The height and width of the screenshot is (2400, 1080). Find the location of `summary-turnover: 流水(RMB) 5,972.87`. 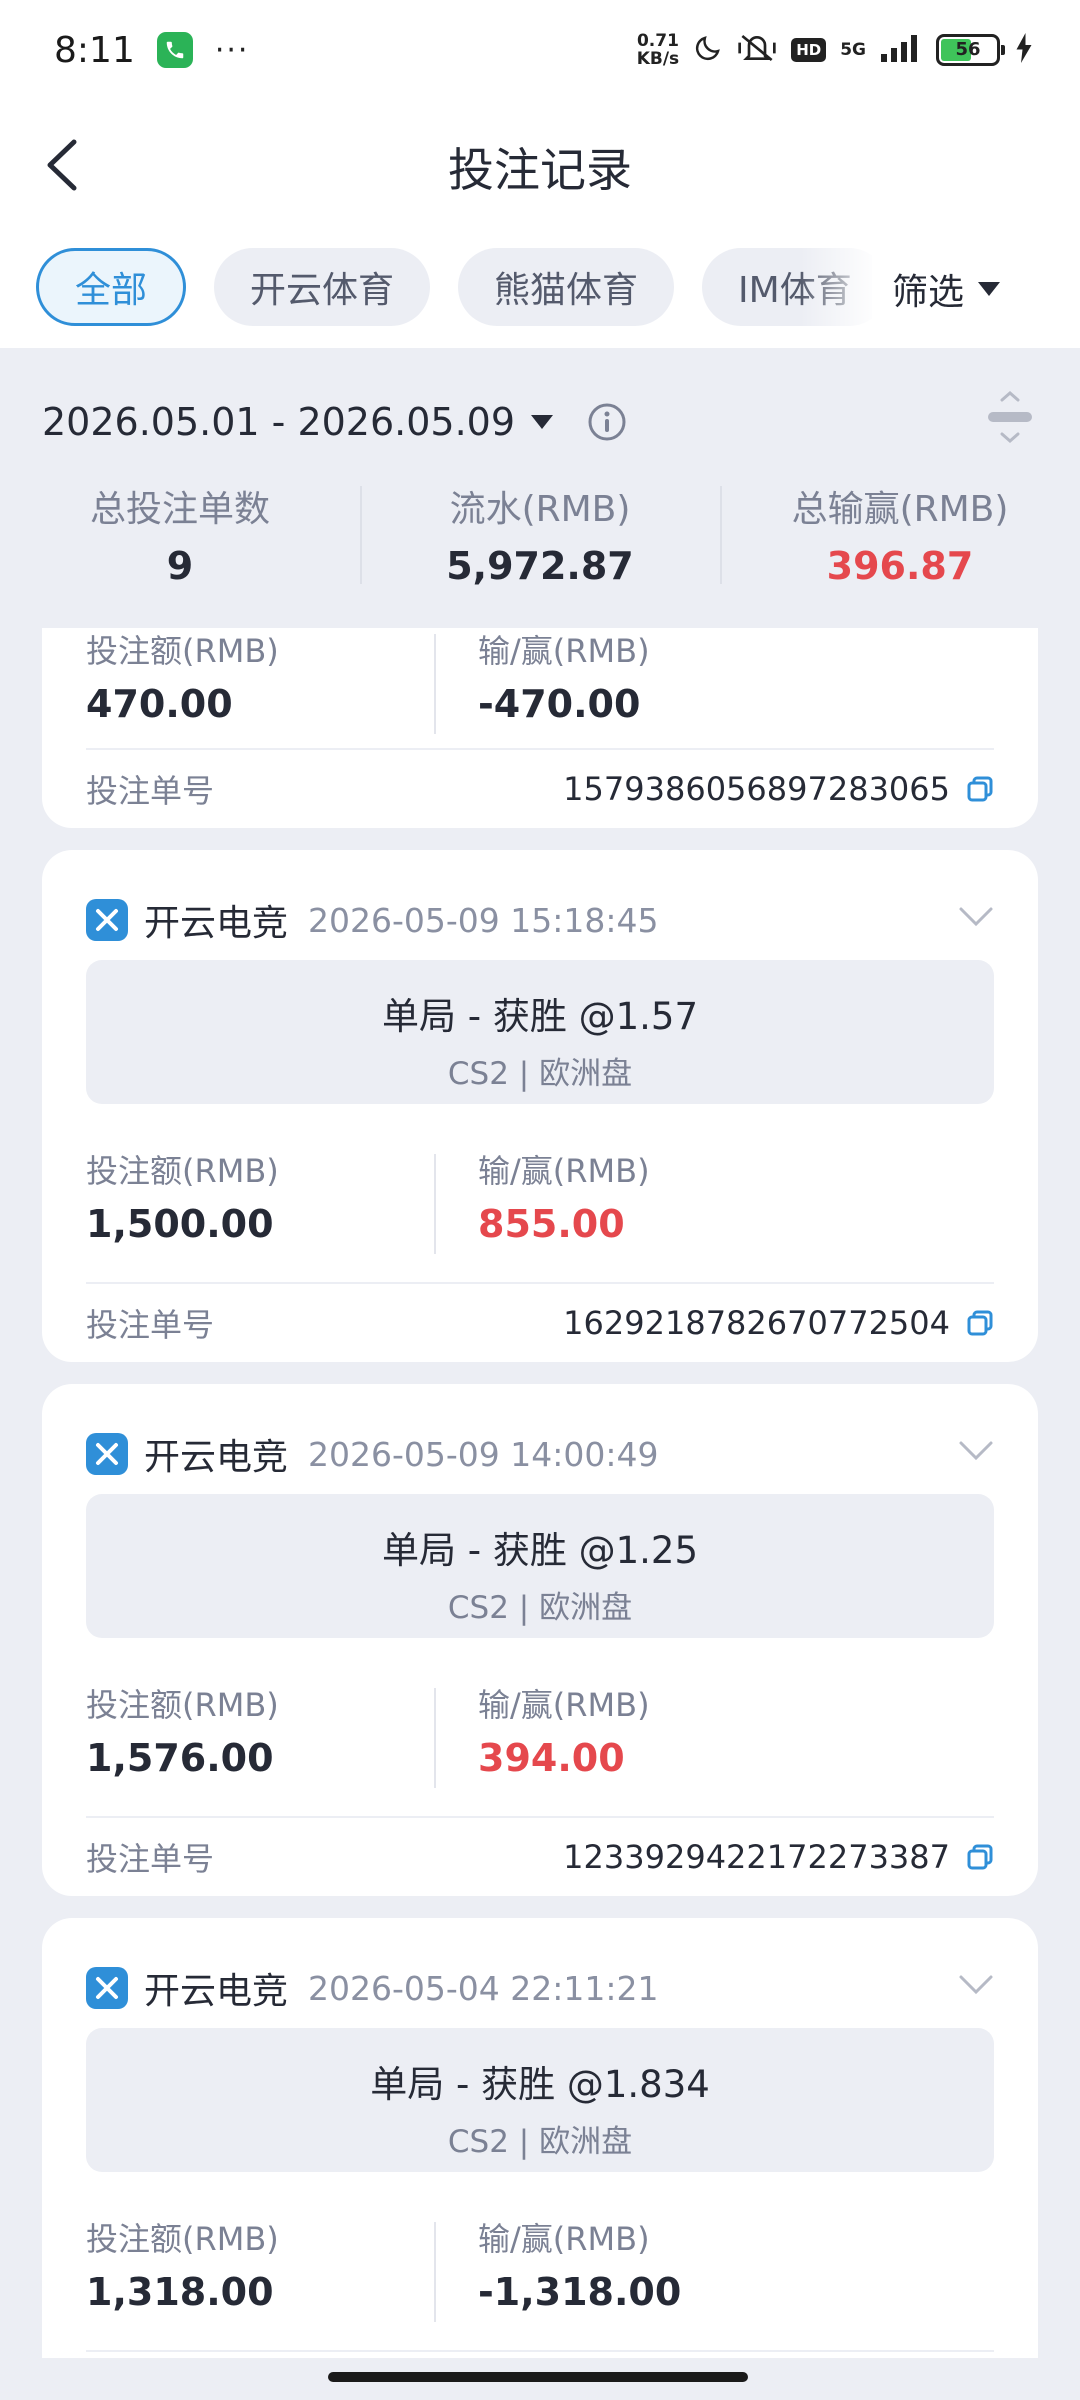

summary-turnover: 流水(RMB) 5,972.87 is located at coordinates (540, 535).